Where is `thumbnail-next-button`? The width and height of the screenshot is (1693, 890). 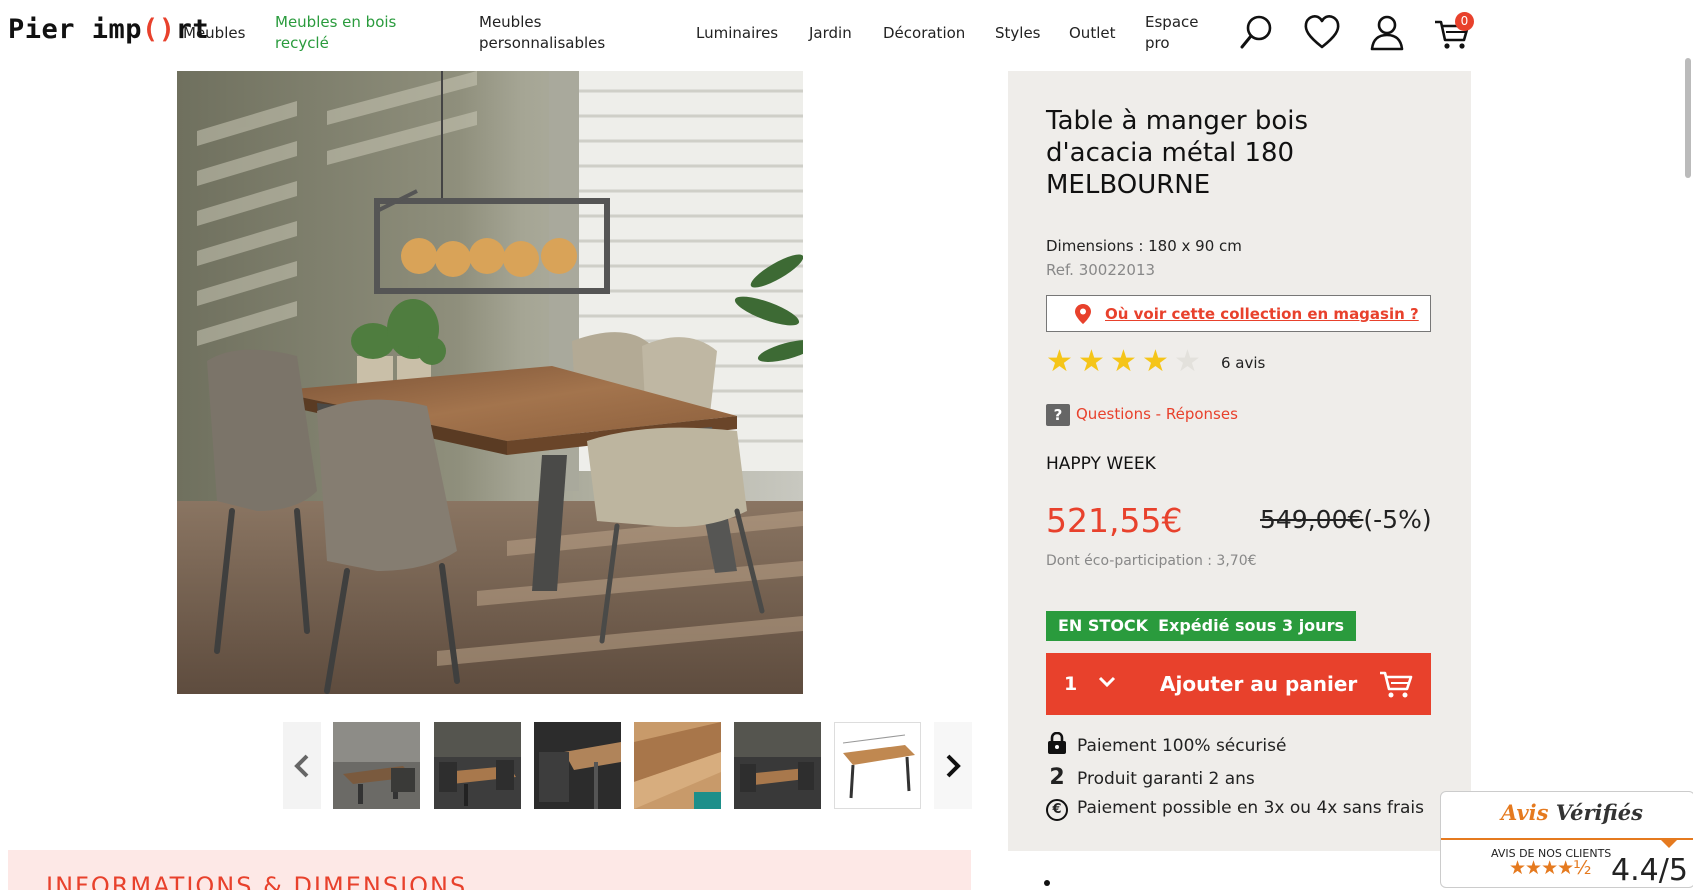
thumbnail-next-button is located at coordinates (953, 765).